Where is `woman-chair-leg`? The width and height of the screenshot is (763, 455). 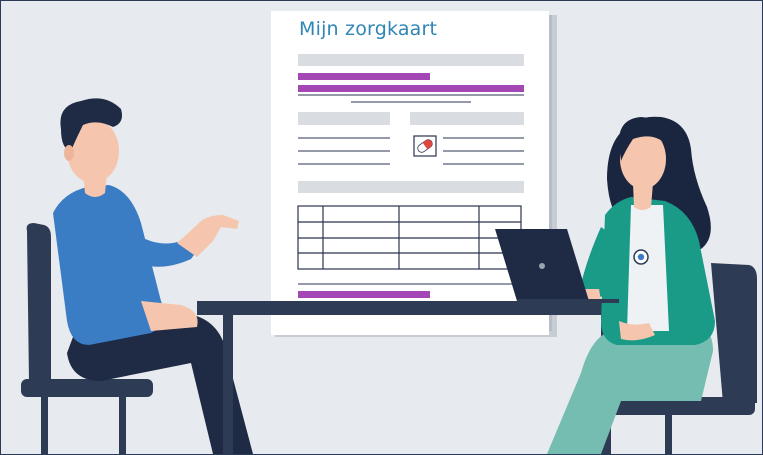 woman-chair-leg is located at coordinates (668, 434).